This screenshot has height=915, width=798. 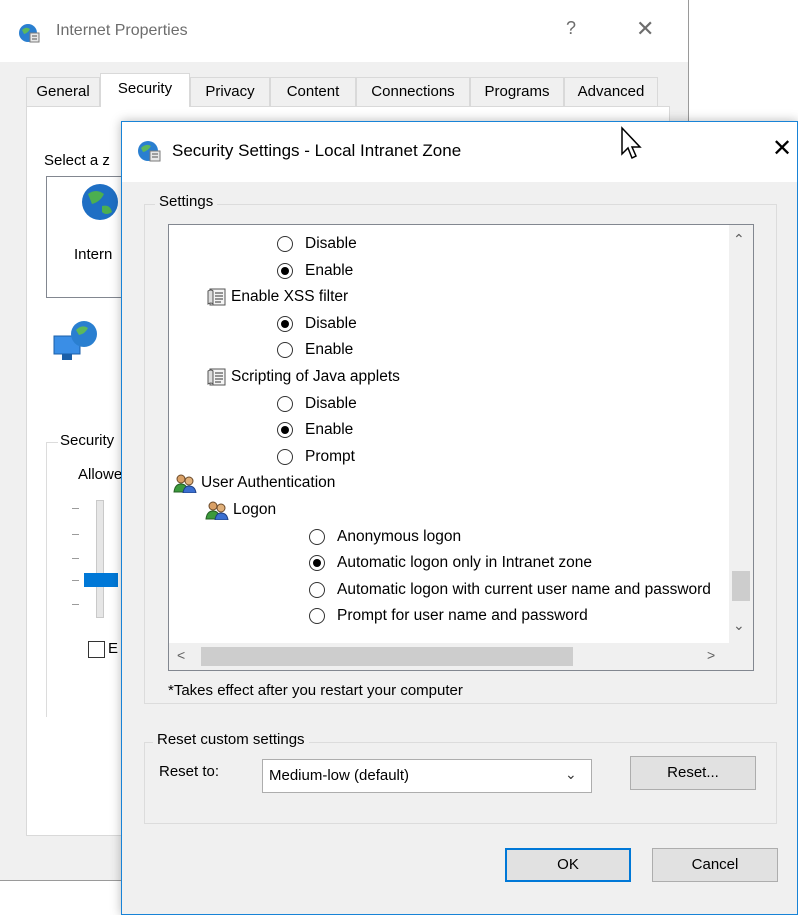 I want to click on tab-connections: Connections, so click(x=413, y=91).